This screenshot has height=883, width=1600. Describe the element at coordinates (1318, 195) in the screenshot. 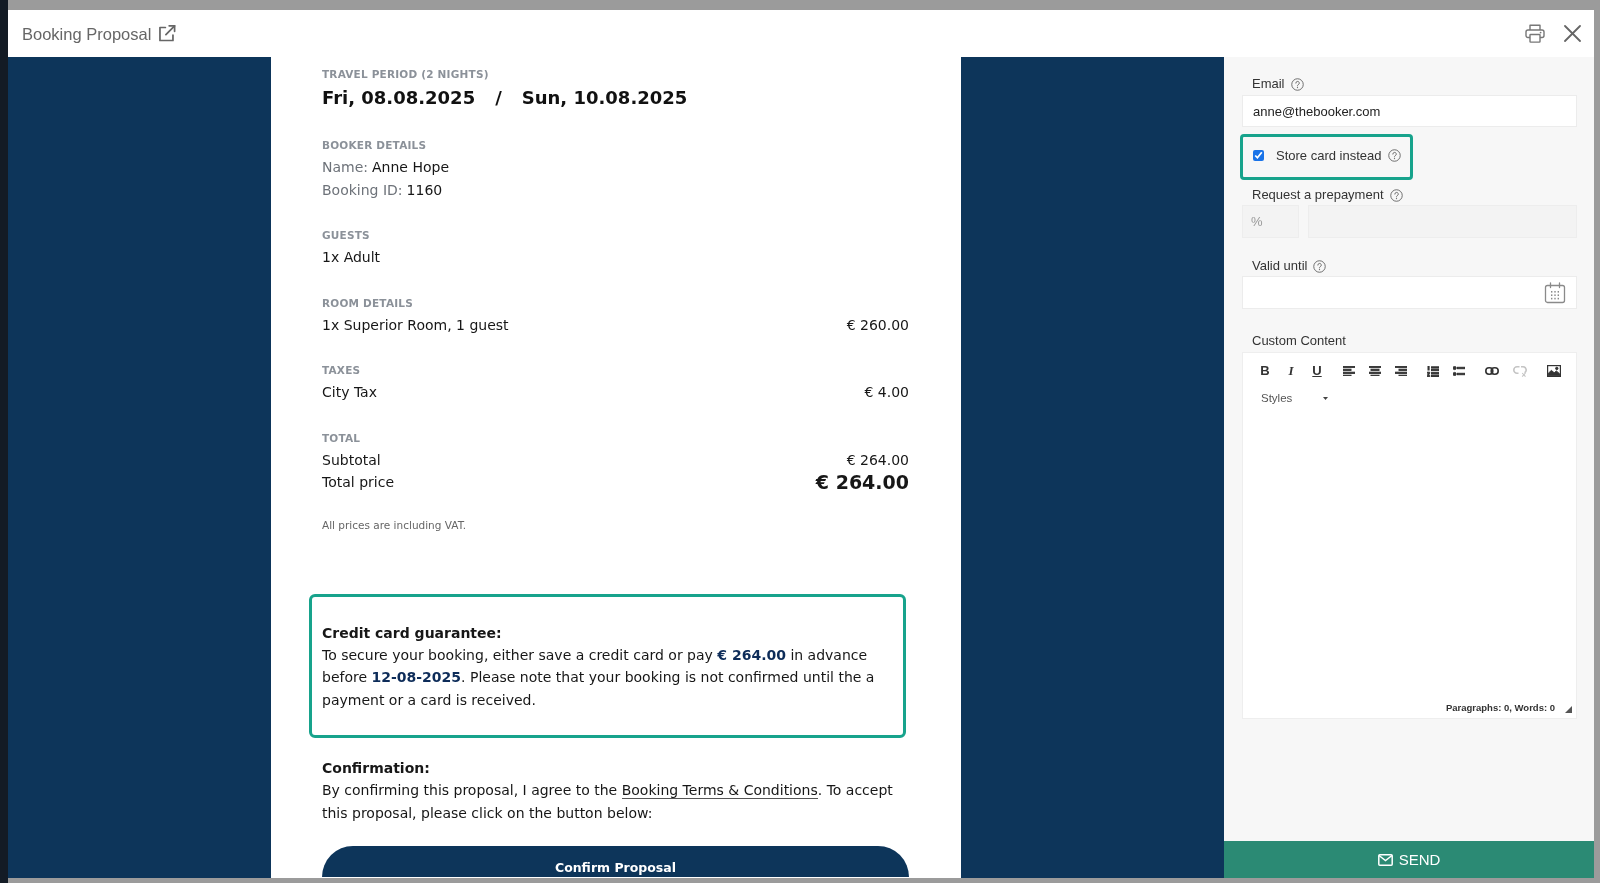

I see `field-label: Request a prepayment` at that location.